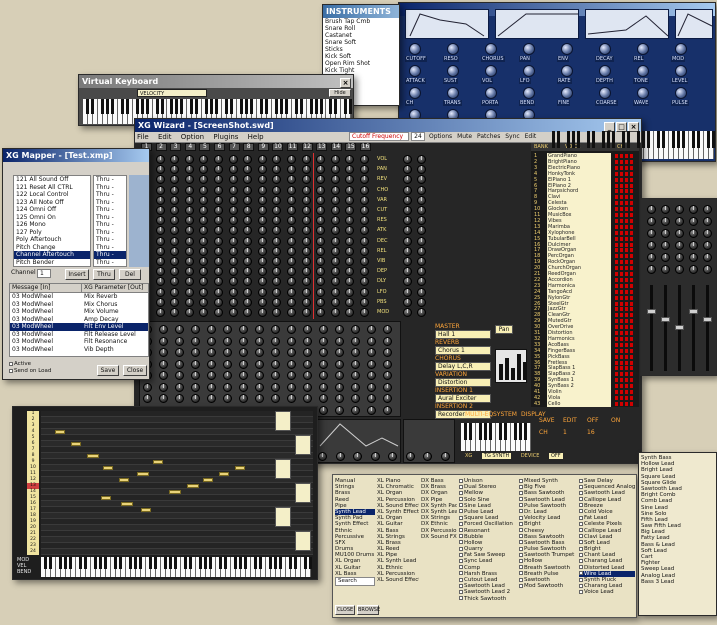  What do you see at coordinates (79, 327) in the screenshot?
I see `mapping-grid-row: 03 ModWheel Filt Env Level` at bounding box center [79, 327].